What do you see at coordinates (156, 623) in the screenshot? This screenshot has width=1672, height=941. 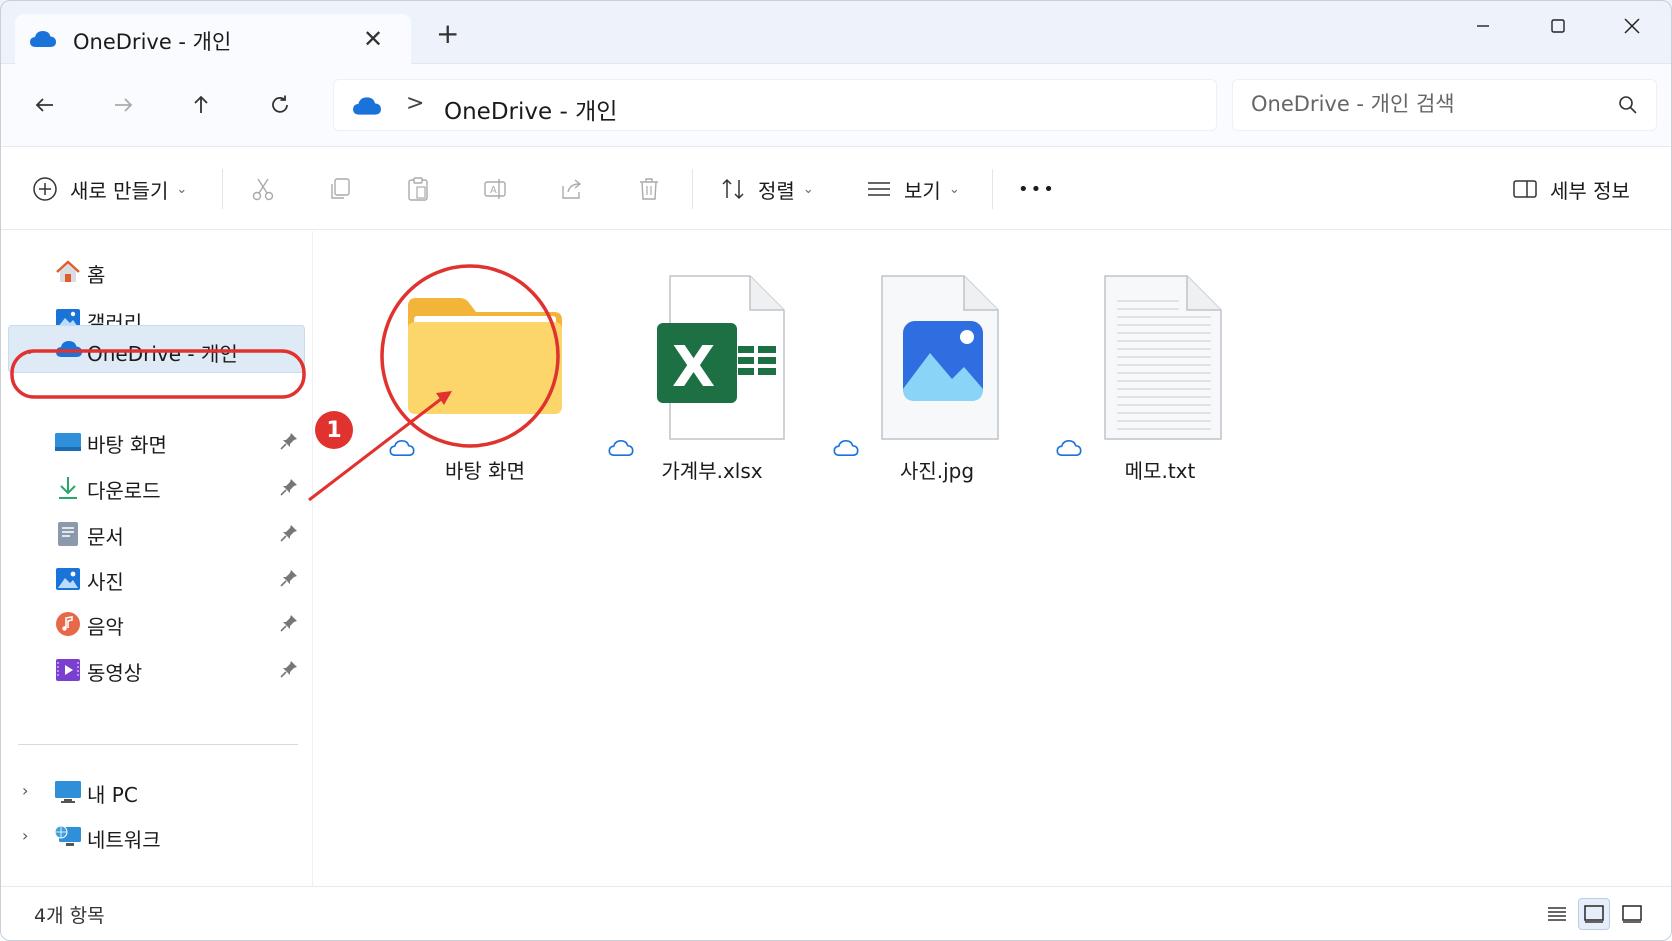 I see `sidebar-item-music: 음악` at bounding box center [156, 623].